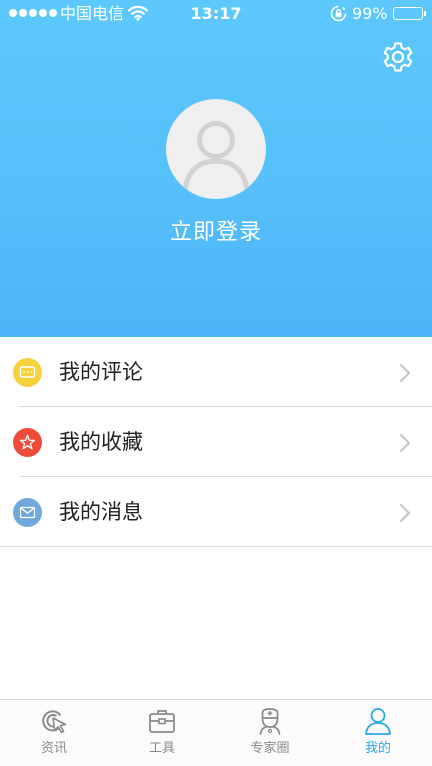 Image resolution: width=432 pixels, height=766 pixels. What do you see at coordinates (27, 442) in the screenshot?
I see `star-icon` at bounding box center [27, 442].